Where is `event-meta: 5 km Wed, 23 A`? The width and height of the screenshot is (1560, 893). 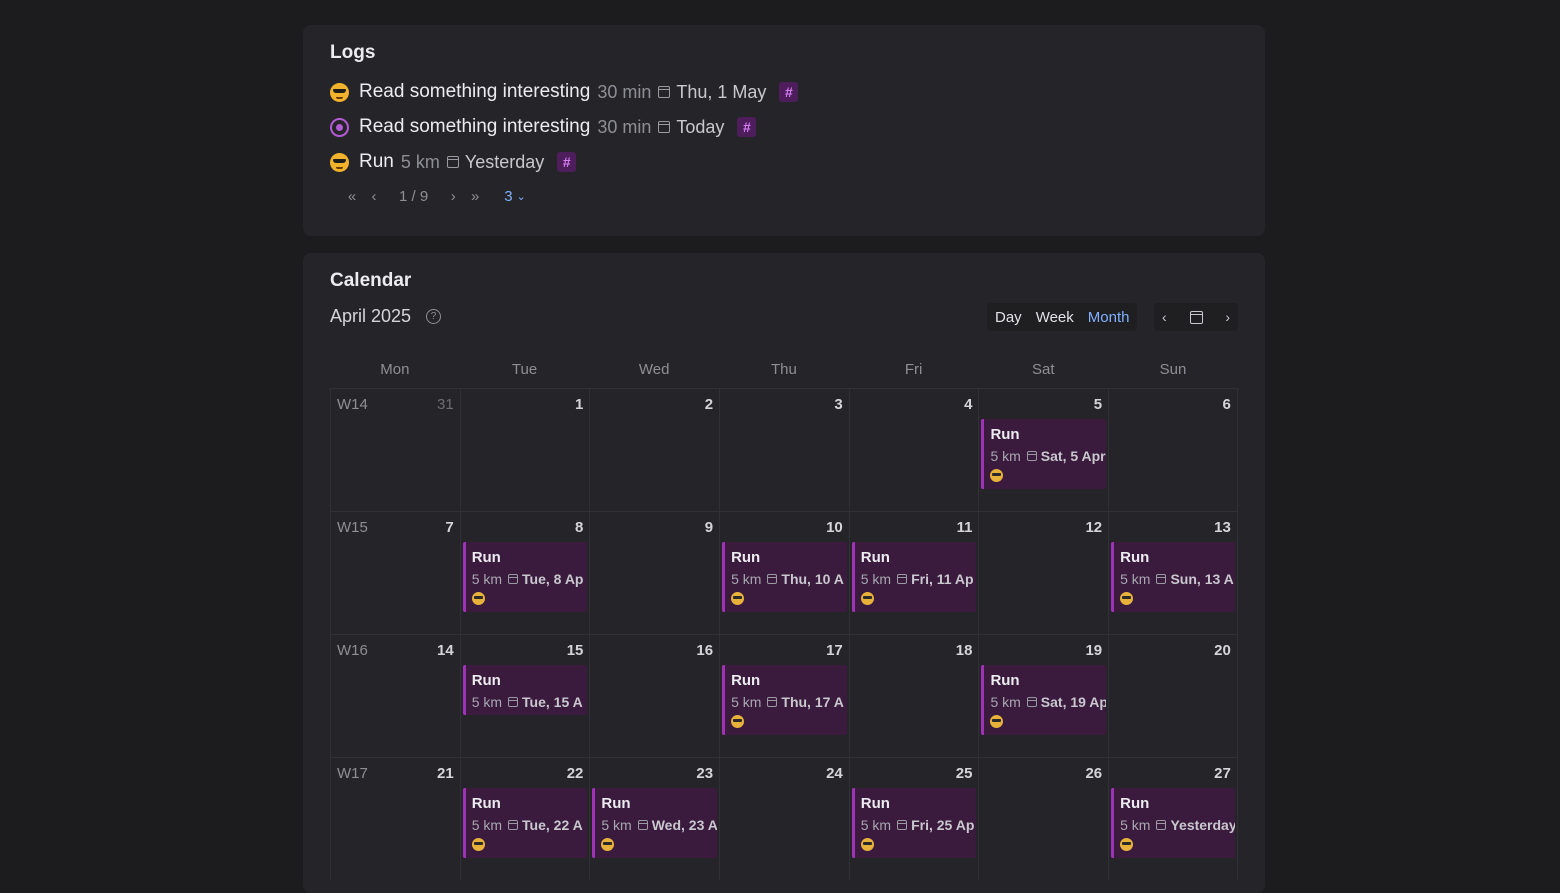
event-meta: 5 km Wed, 23 A is located at coordinates (659, 825).